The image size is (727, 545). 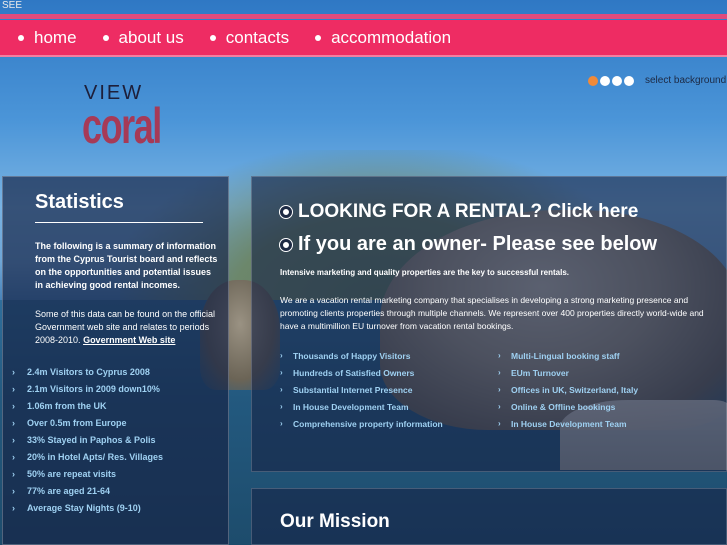 I want to click on list-item-text: Over 0.5m from Europe, so click(x=77, y=422).